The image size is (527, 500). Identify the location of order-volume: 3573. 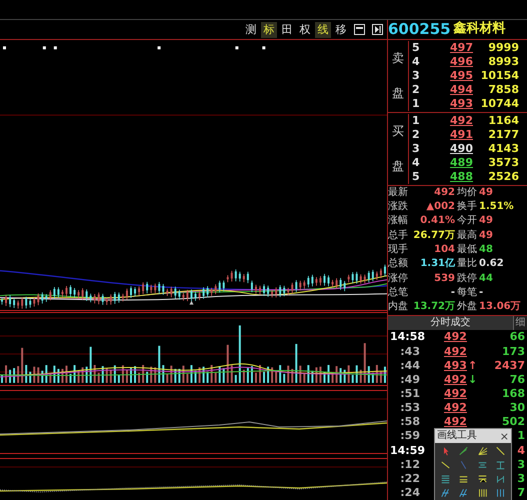
(503, 163).